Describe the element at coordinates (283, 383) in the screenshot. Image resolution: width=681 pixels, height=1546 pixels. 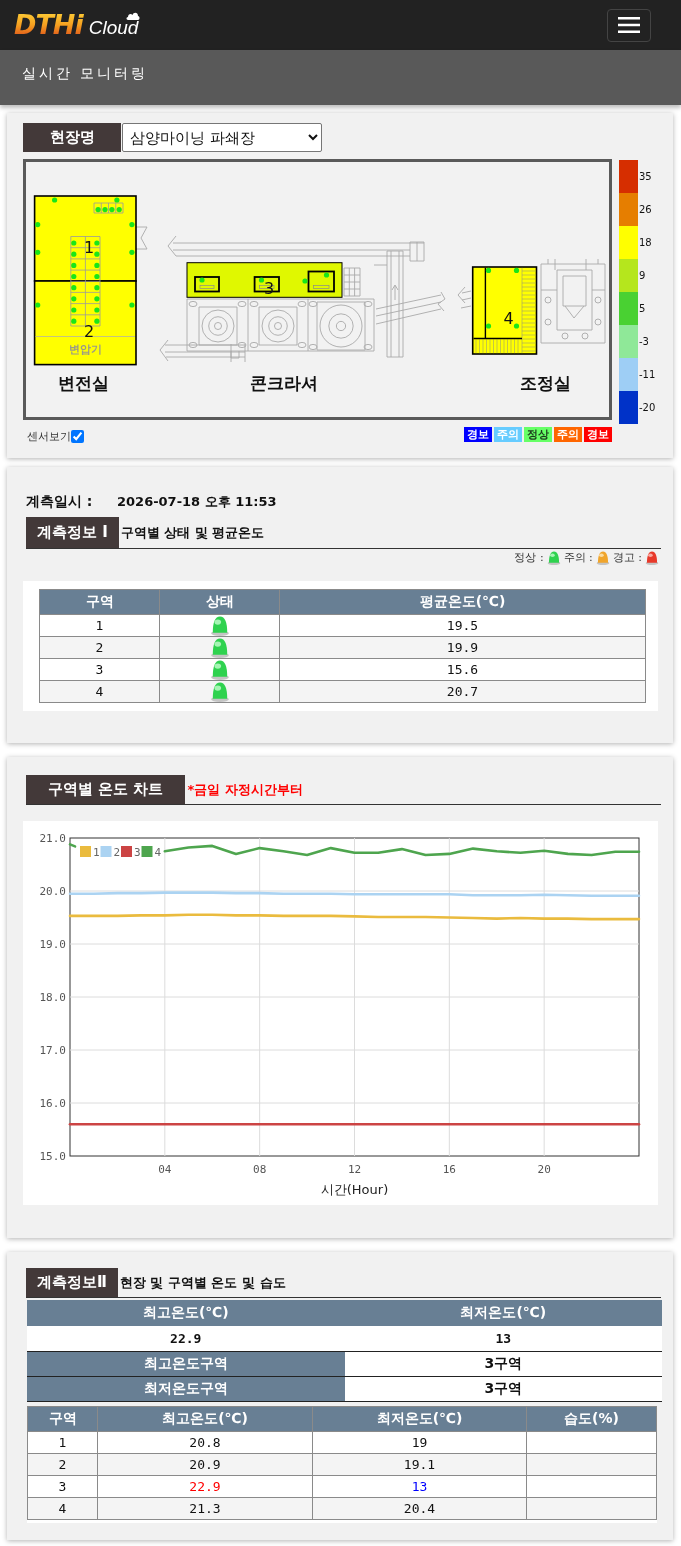
I see `room-label: 콘크라셔` at that location.